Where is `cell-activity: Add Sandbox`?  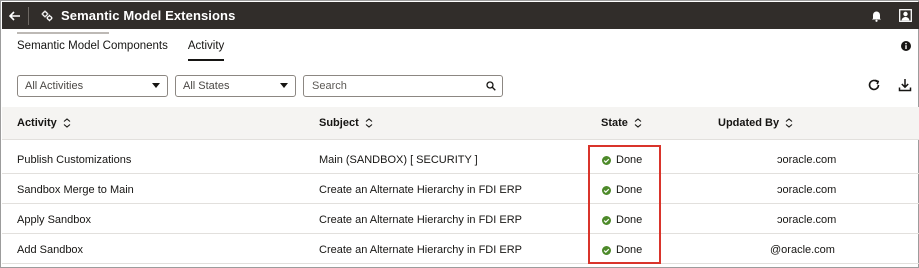
cell-activity: Add Sandbox is located at coordinates (50, 250).